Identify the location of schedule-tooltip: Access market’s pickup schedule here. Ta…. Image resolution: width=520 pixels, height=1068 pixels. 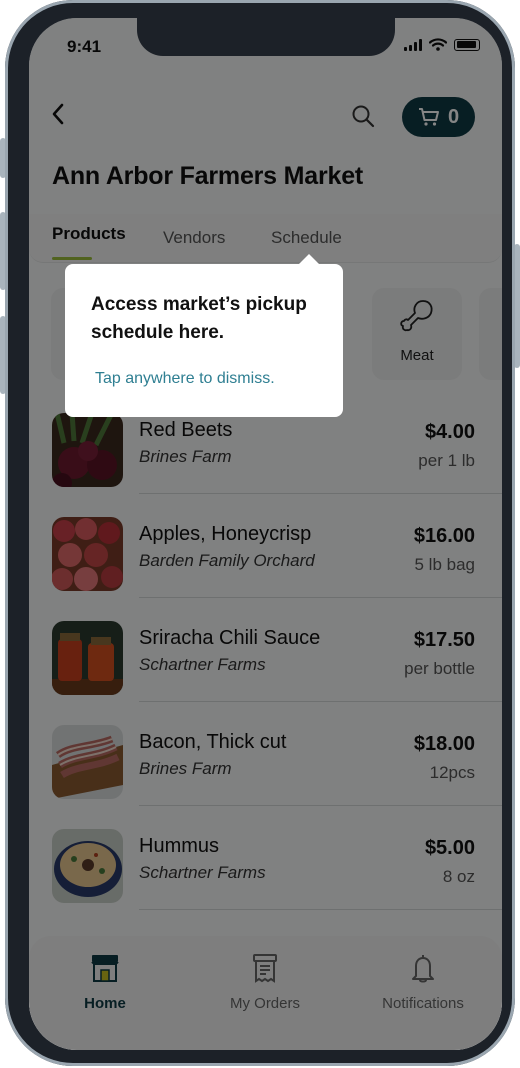
(204, 335).